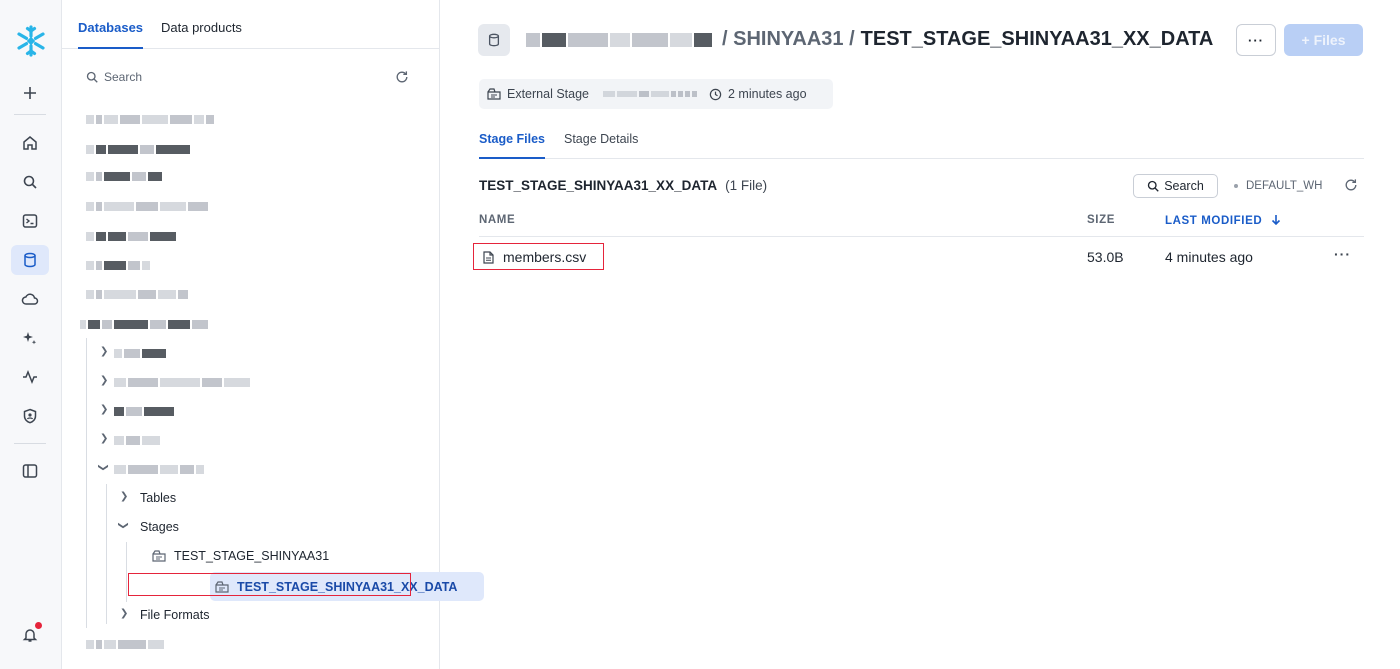 The image size is (1400, 669). What do you see at coordinates (651, 94) in the screenshot?
I see `redacted-owner` at bounding box center [651, 94].